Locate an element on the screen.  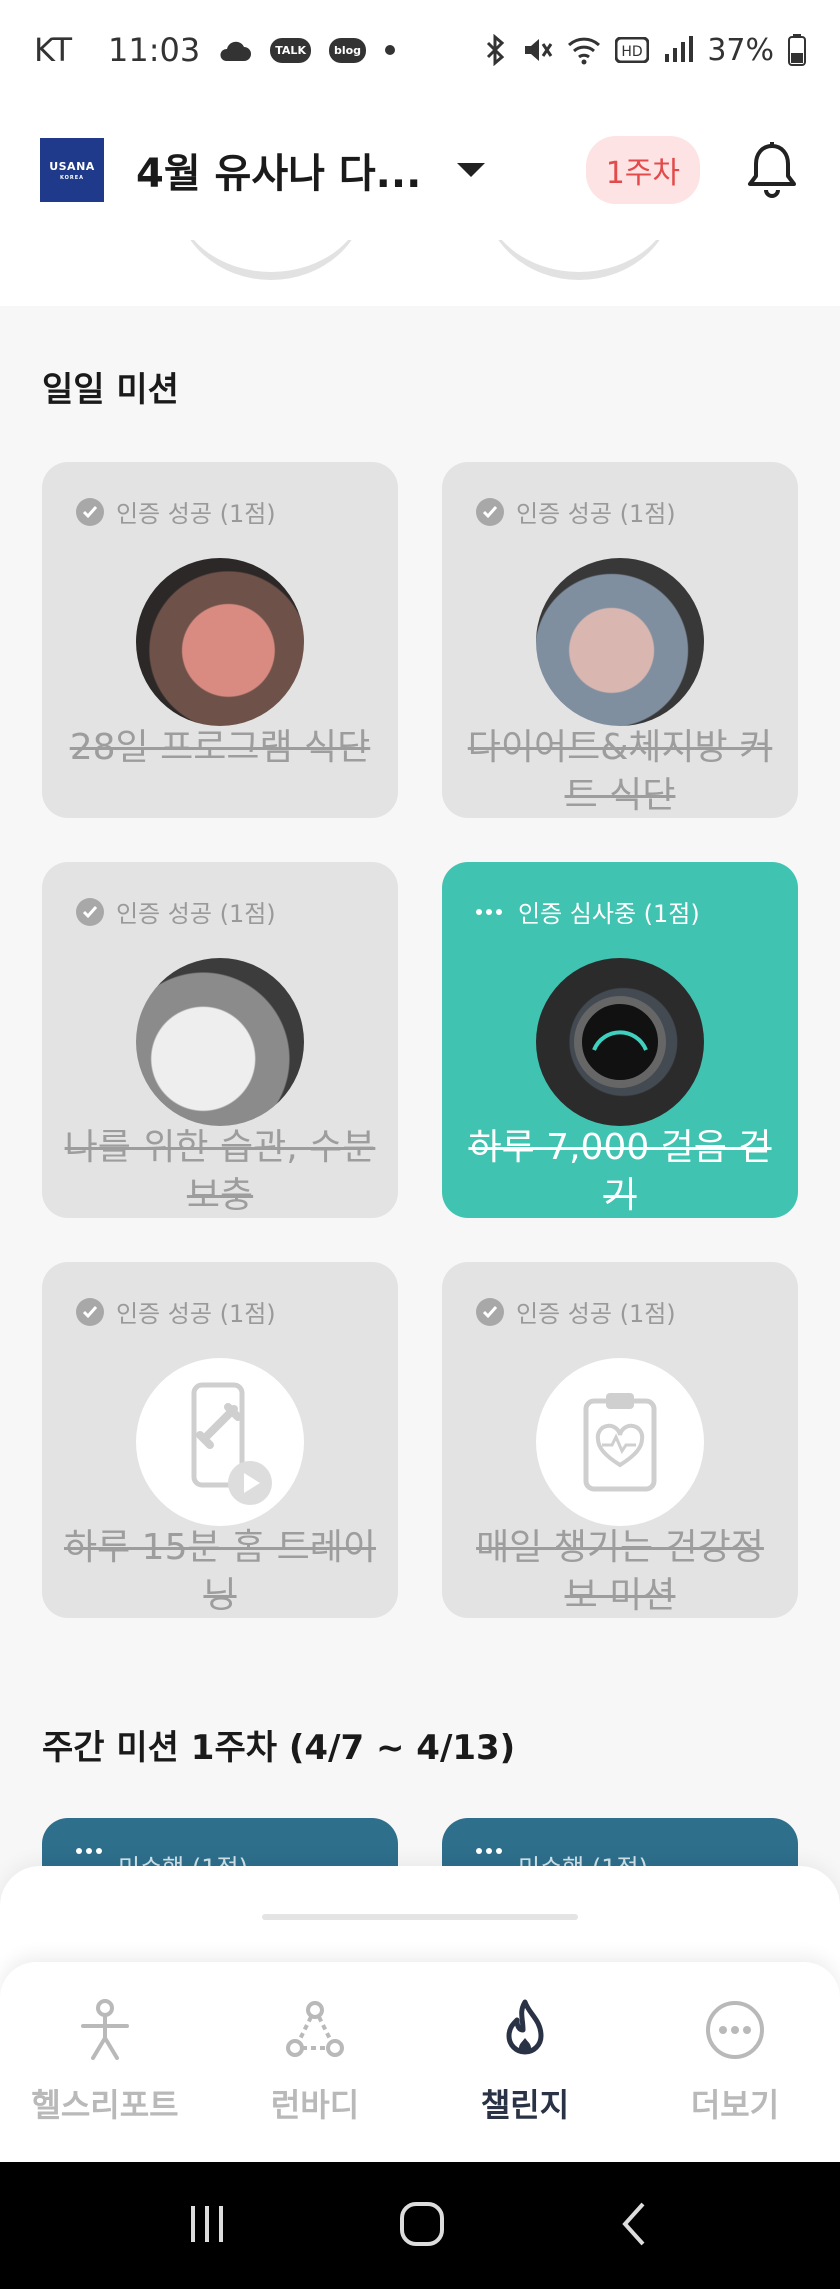
bottom-nav: 헬스리포트 런바디 챌린지 더보기 is located at coordinates (420, 2062).